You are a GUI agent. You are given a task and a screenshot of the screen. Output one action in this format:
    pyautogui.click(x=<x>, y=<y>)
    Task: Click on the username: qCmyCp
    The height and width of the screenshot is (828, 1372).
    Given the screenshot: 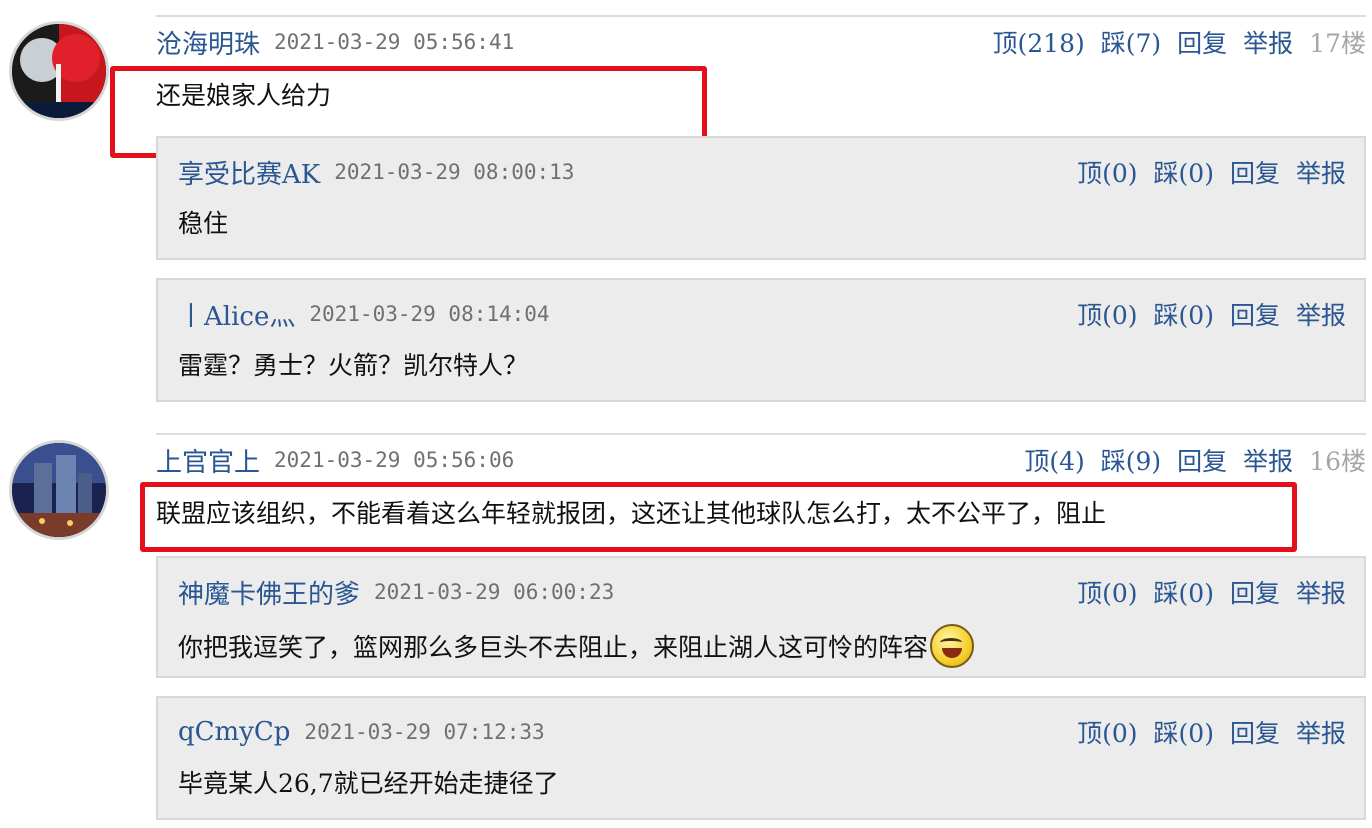 What is the action you would take?
    pyautogui.click(x=234, y=732)
    